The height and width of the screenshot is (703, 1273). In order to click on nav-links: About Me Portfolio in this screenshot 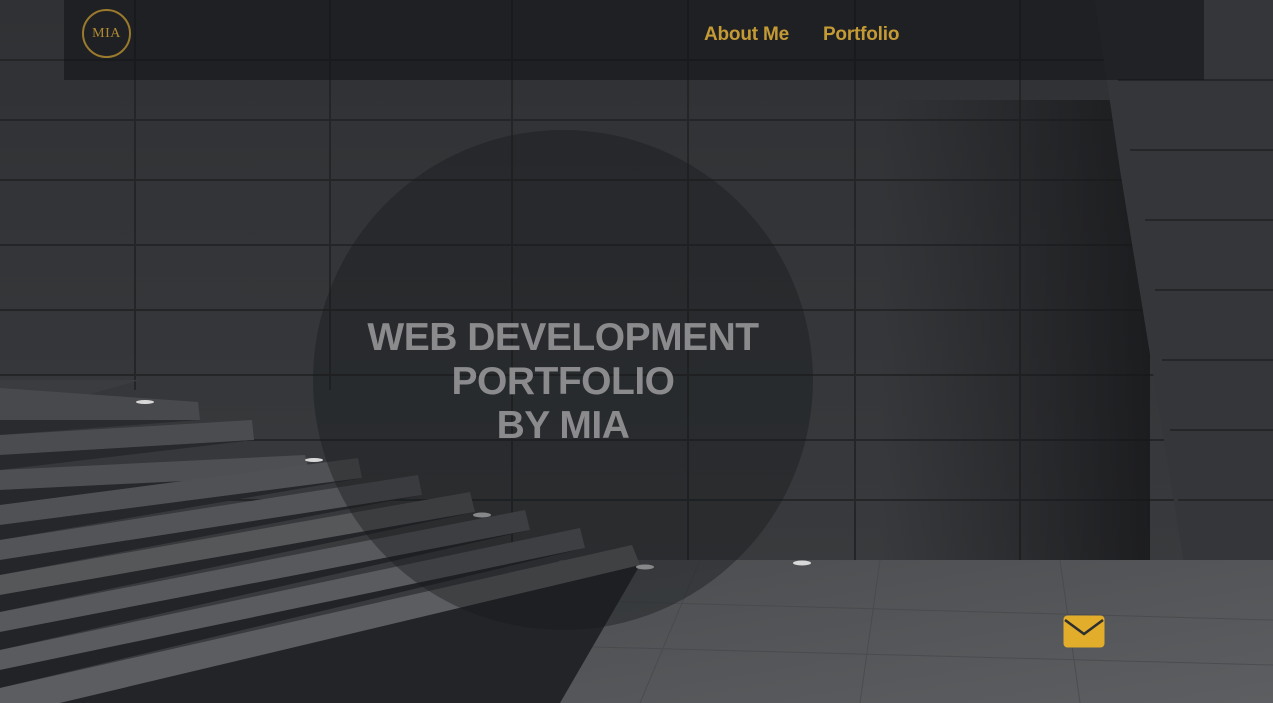, I will do `click(801, 35)`.